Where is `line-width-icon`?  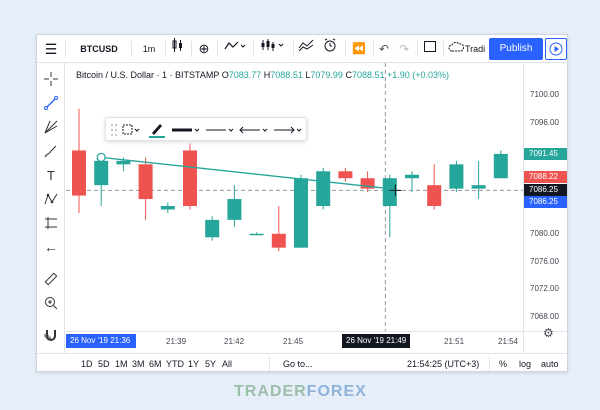 line-width-icon is located at coordinates (186, 130).